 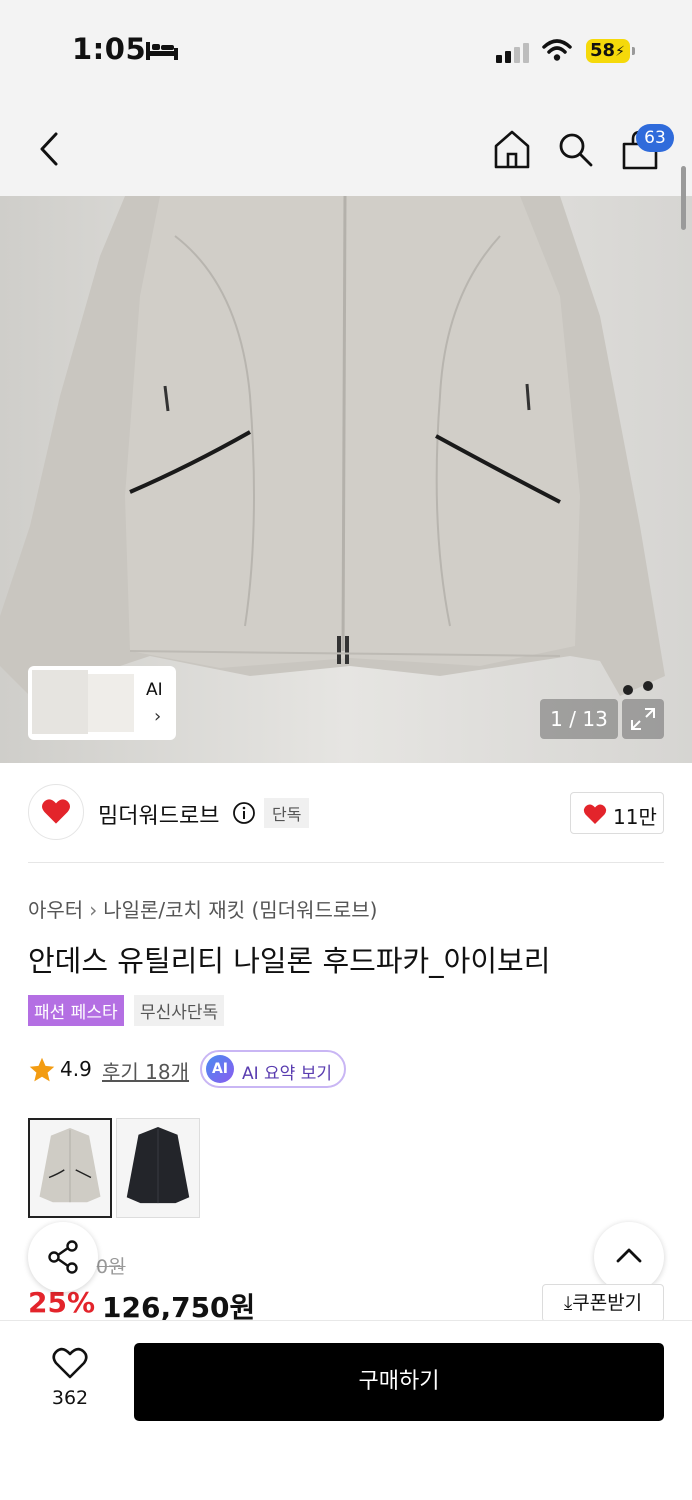 What do you see at coordinates (287, 813) in the screenshot?
I see `exclusive-badge: 단독` at bounding box center [287, 813].